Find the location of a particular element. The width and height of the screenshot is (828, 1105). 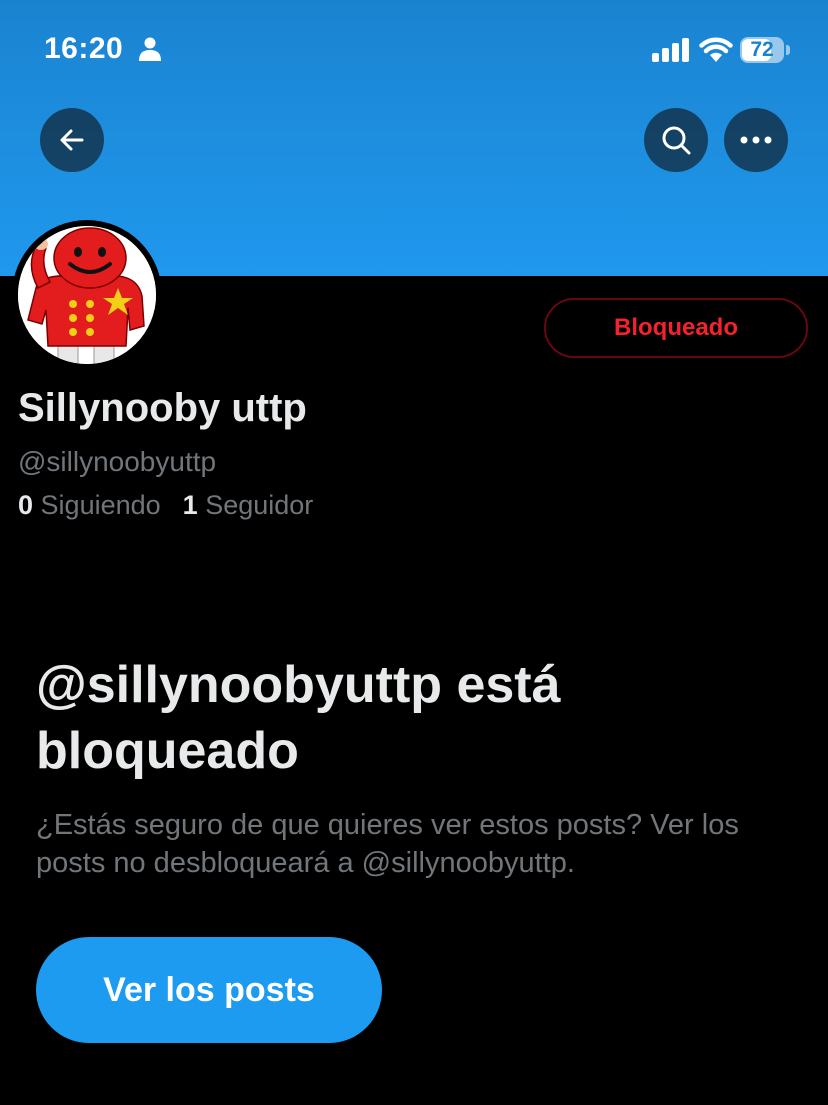

battery-indicator: 72 is located at coordinates (766, 50).